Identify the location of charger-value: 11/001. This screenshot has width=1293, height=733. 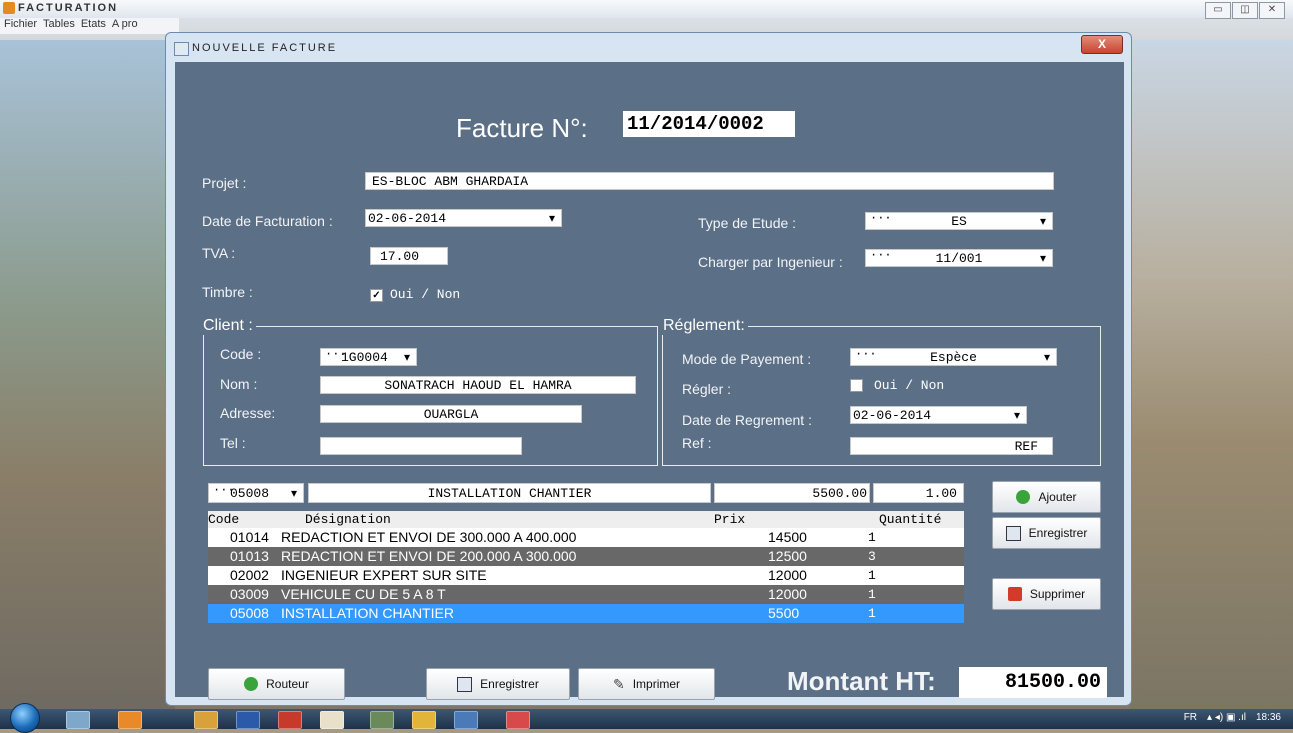
(959, 258).